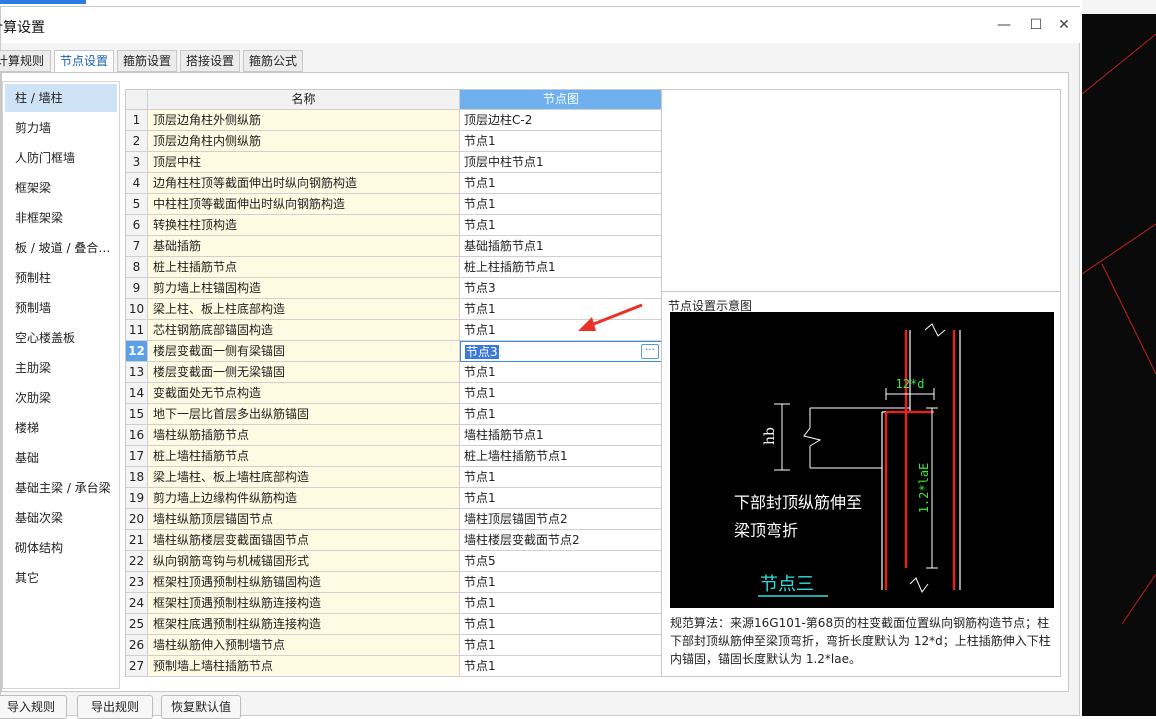 This screenshot has width=1156, height=719. What do you see at coordinates (137, 141) in the screenshot?
I see `row-number: 2` at bounding box center [137, 141].